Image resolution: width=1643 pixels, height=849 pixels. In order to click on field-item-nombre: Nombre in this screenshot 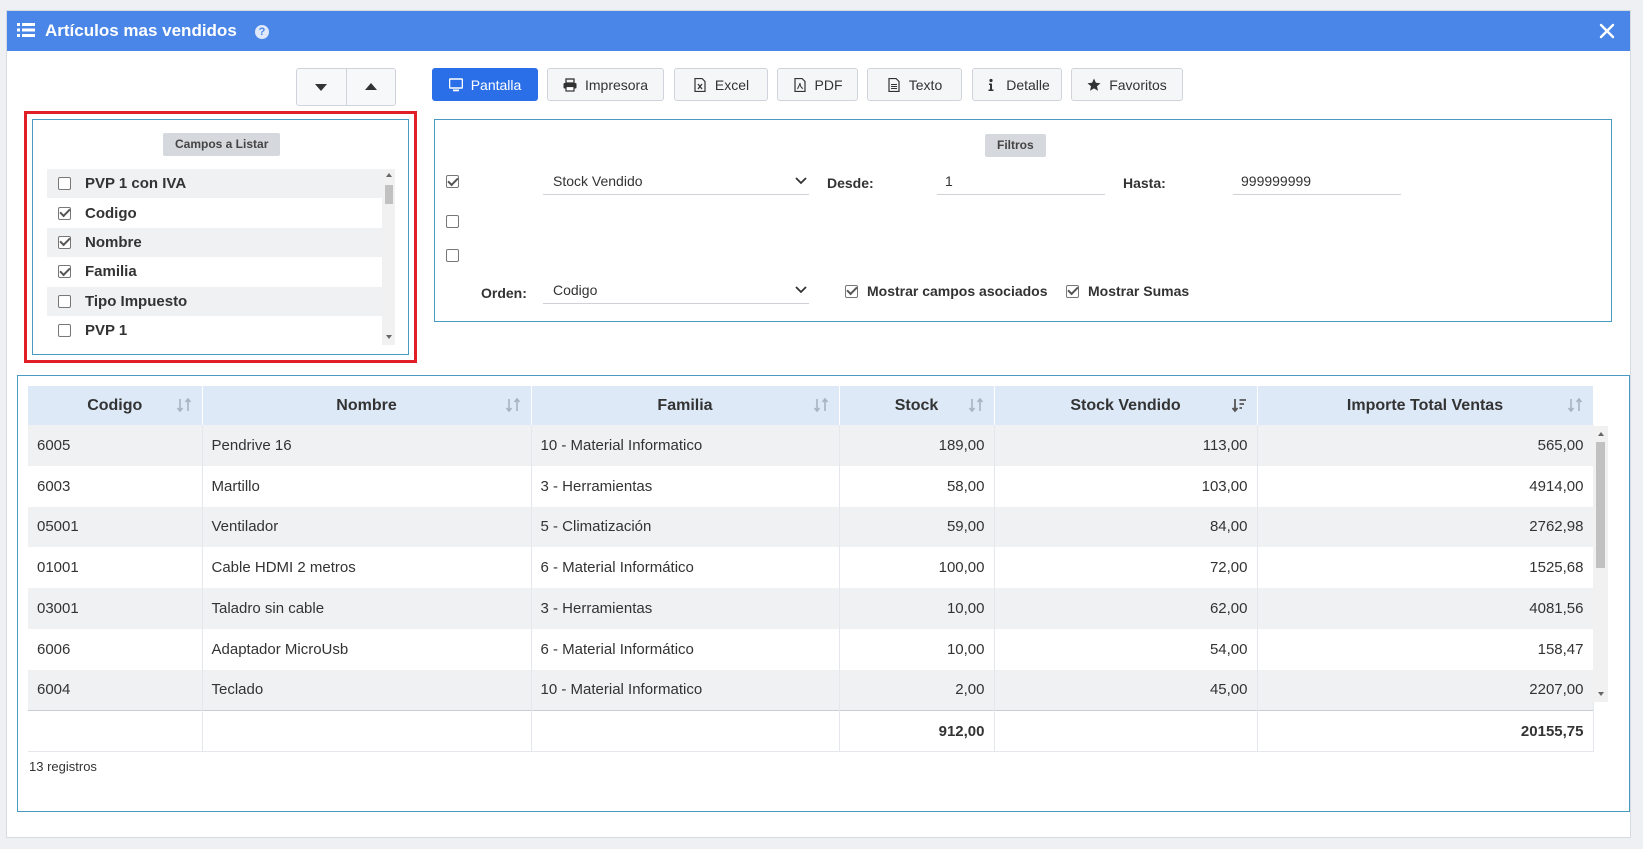, I will do `click(214, 242)`.